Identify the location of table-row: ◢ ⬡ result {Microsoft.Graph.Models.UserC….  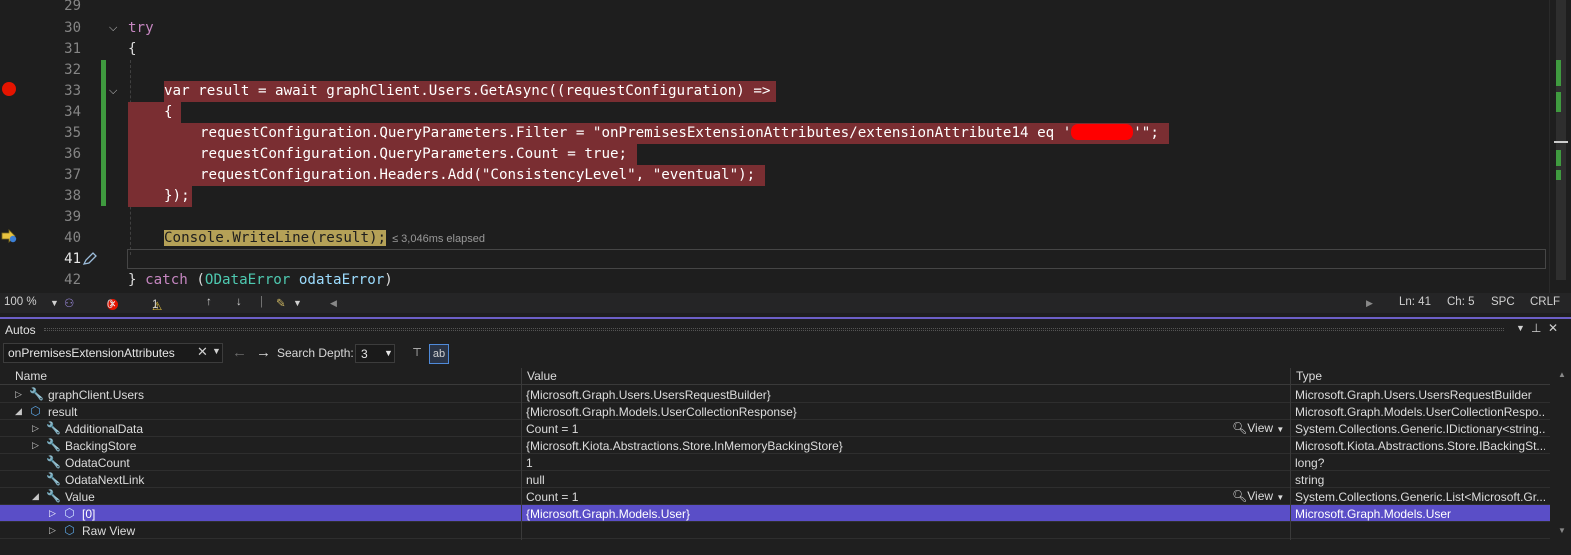
(775, 411).